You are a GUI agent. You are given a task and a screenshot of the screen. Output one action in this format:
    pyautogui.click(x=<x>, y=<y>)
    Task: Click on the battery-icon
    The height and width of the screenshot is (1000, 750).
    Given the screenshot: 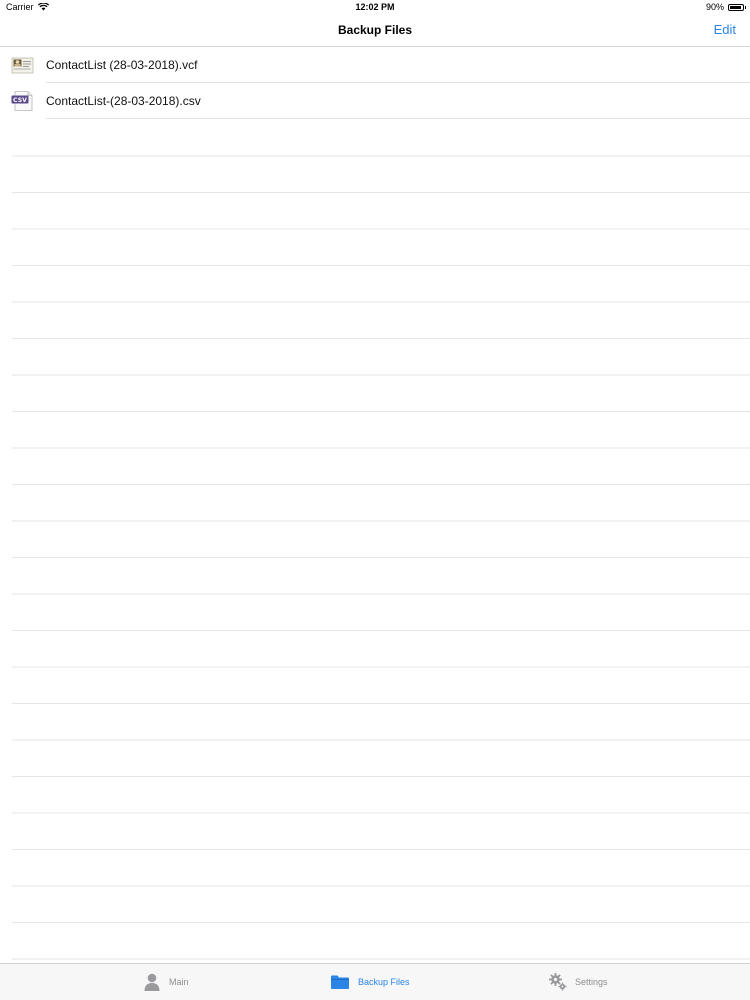 What is the action you would take?
    pyautogui.click(x=737, y=7)
    